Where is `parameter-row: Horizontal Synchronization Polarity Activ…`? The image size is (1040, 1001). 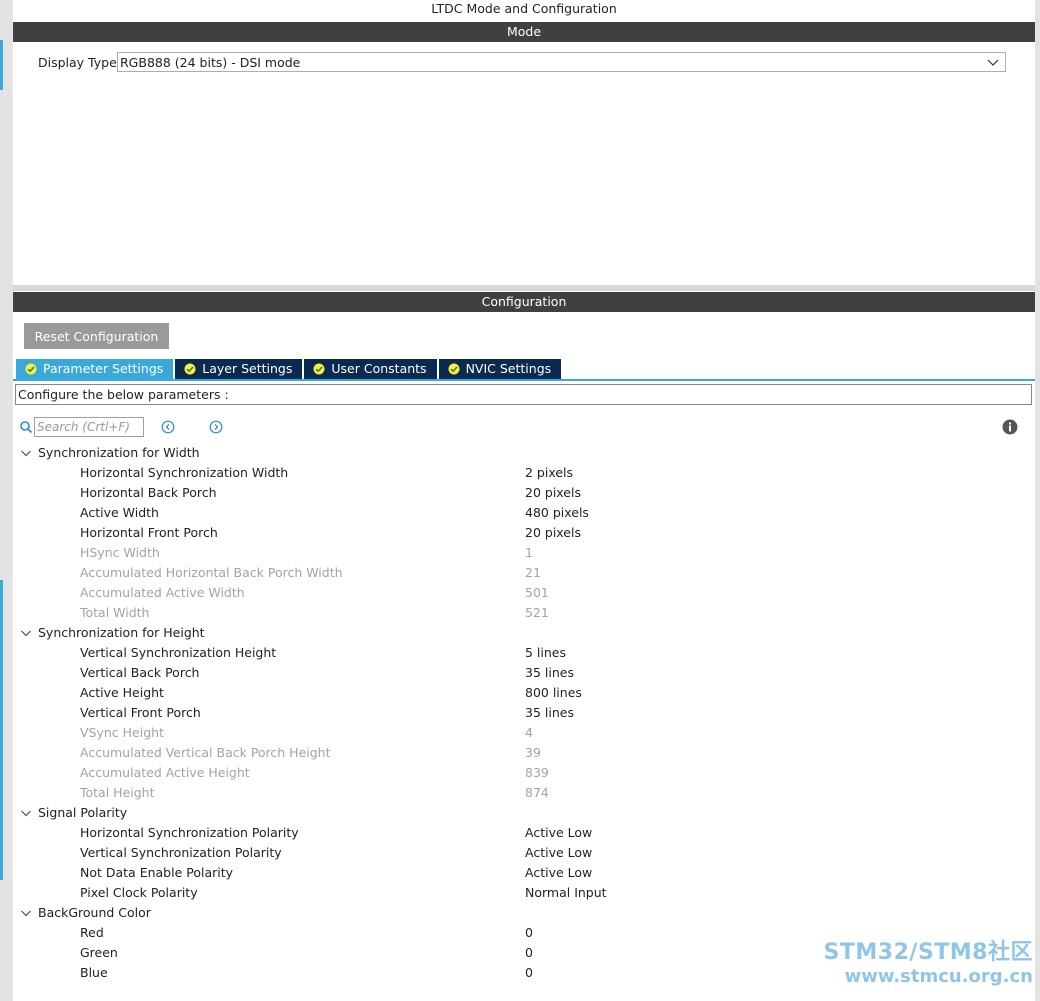 parameter-row: Horizontal Synchronization Polarity Activ… is located at coordinates (524, 833).